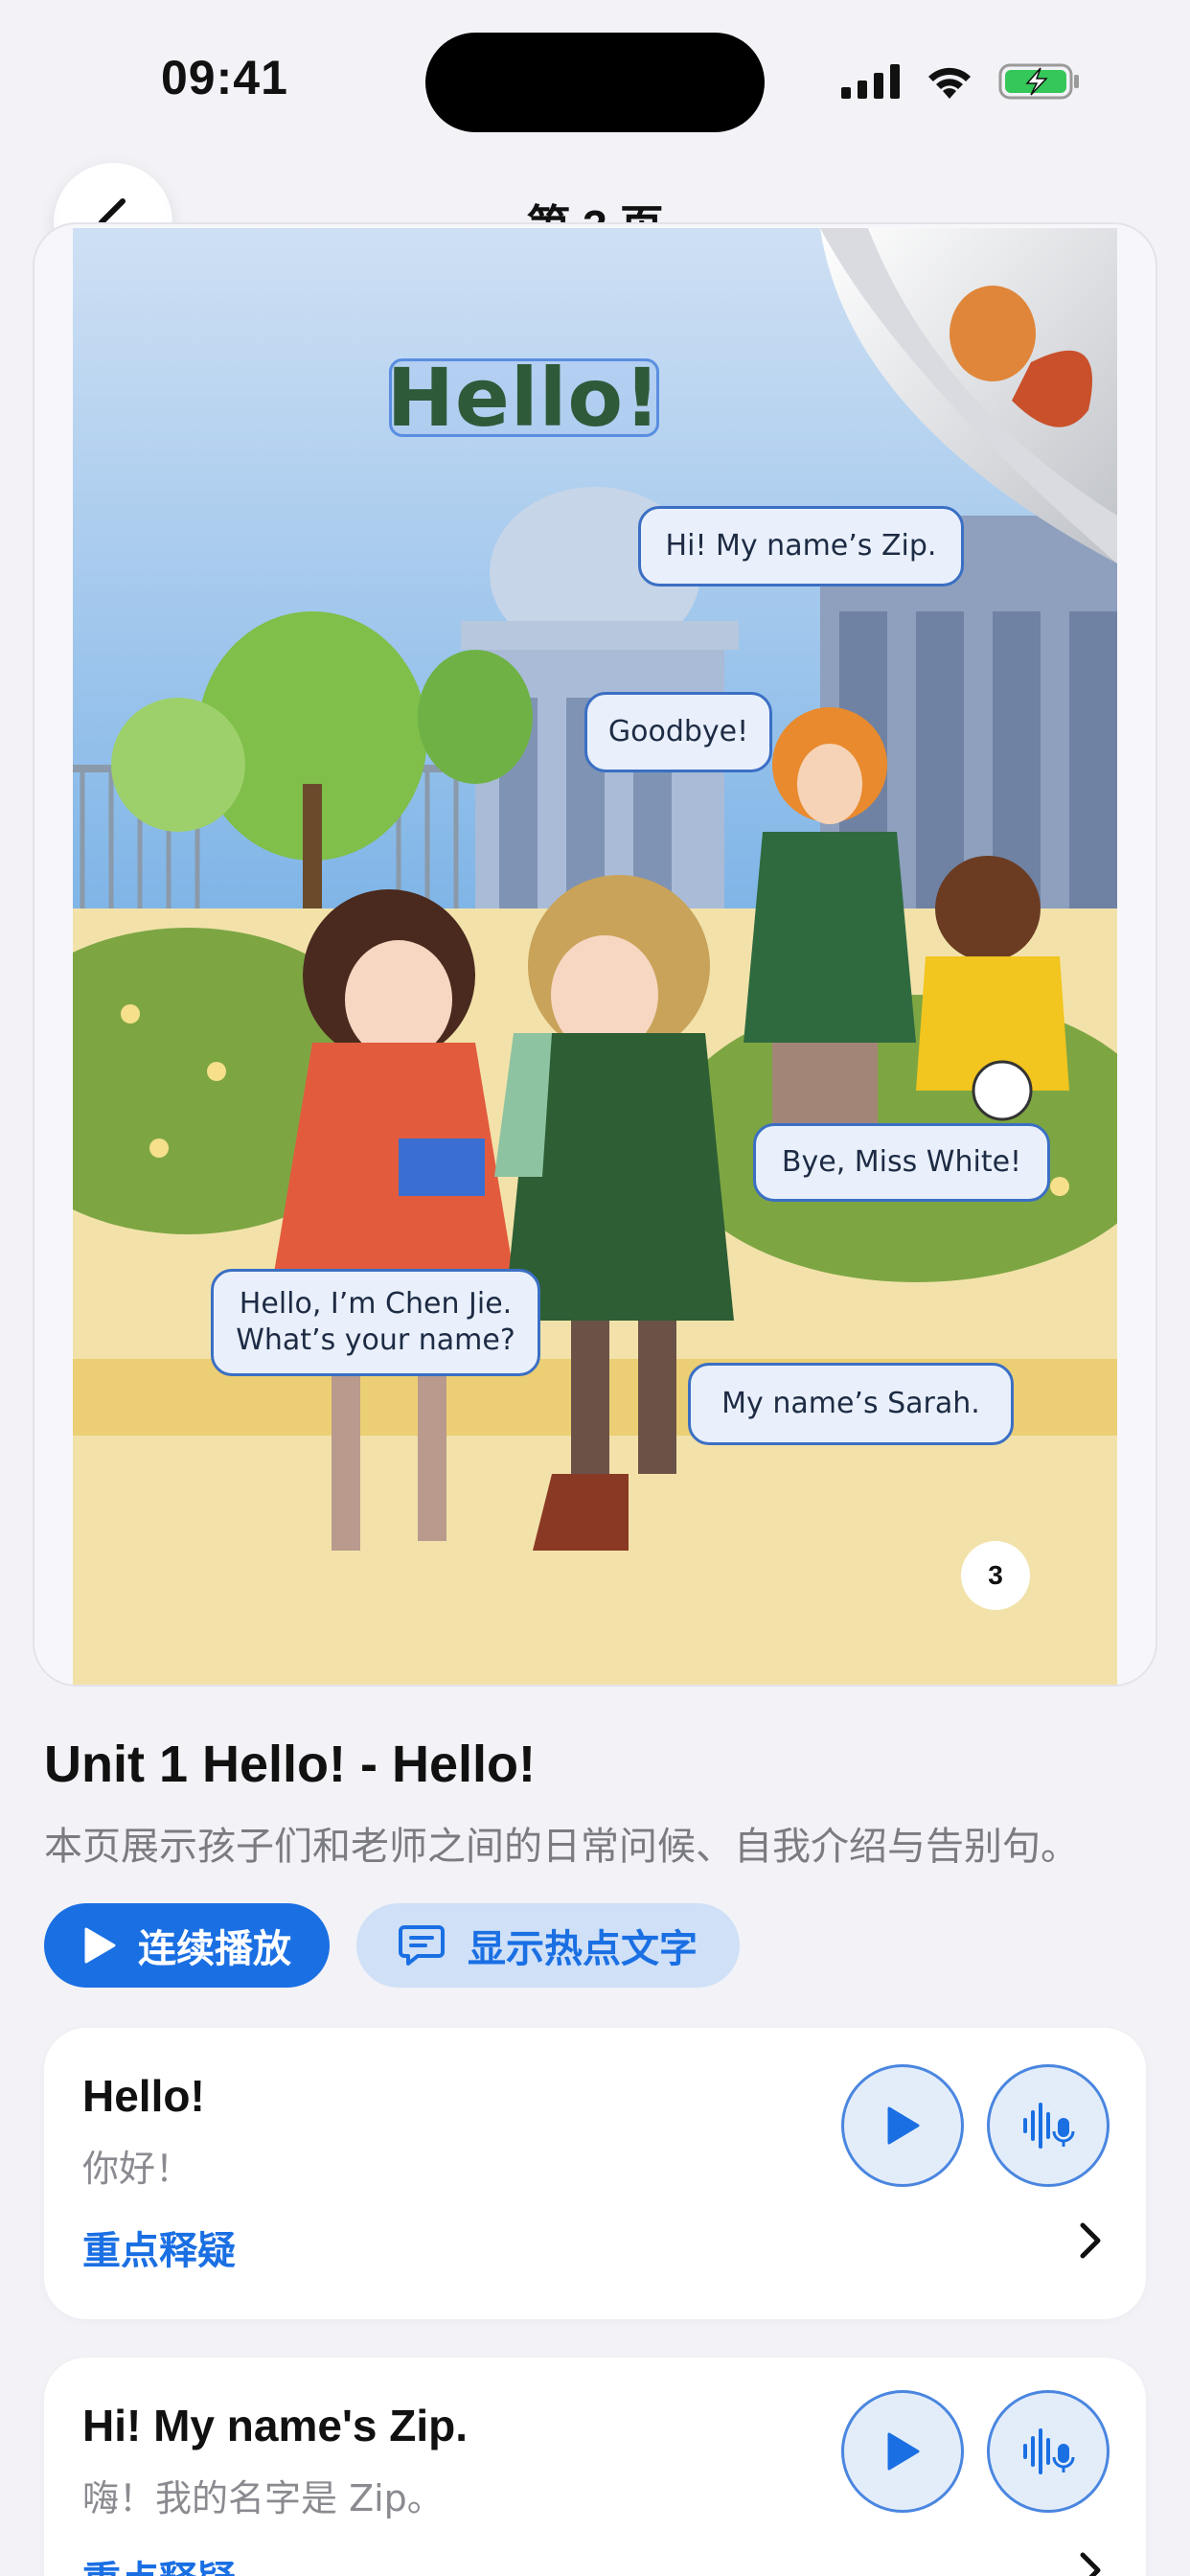  What do you see at coordinates (902, 1162) in the screenshot?
I see `speech-bubble-bye-miss-white: Bye, Miss White!` at bounding box center [902, 1162].